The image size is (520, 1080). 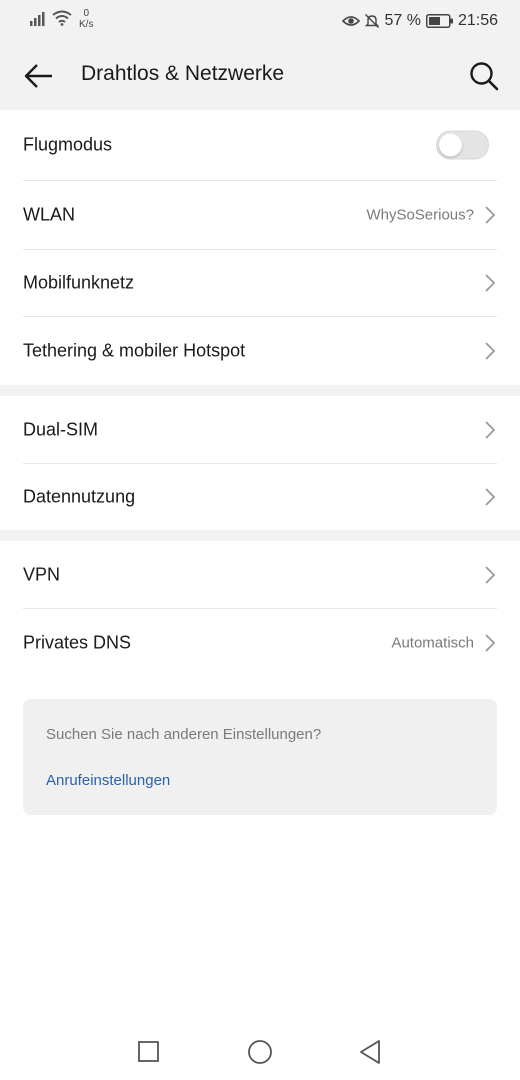 I want to click on home-button, so click(x=260, y=1052).